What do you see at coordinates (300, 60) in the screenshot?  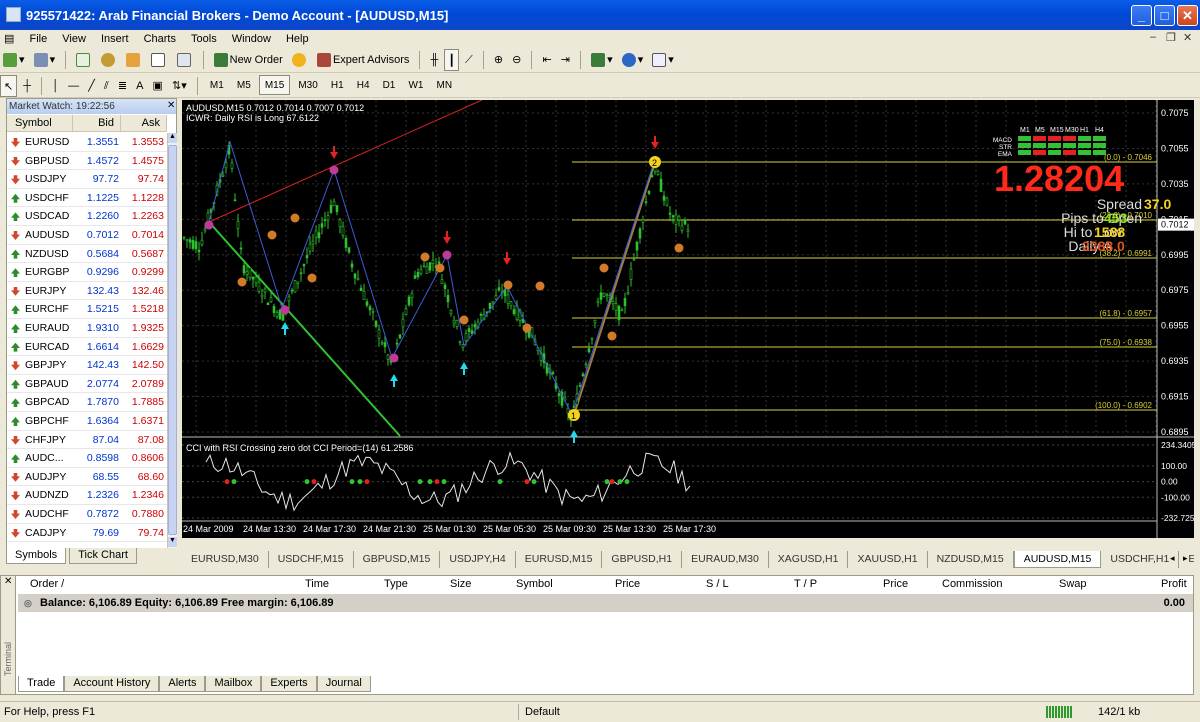 I see `alert-button` at bounding box center [300, 60].